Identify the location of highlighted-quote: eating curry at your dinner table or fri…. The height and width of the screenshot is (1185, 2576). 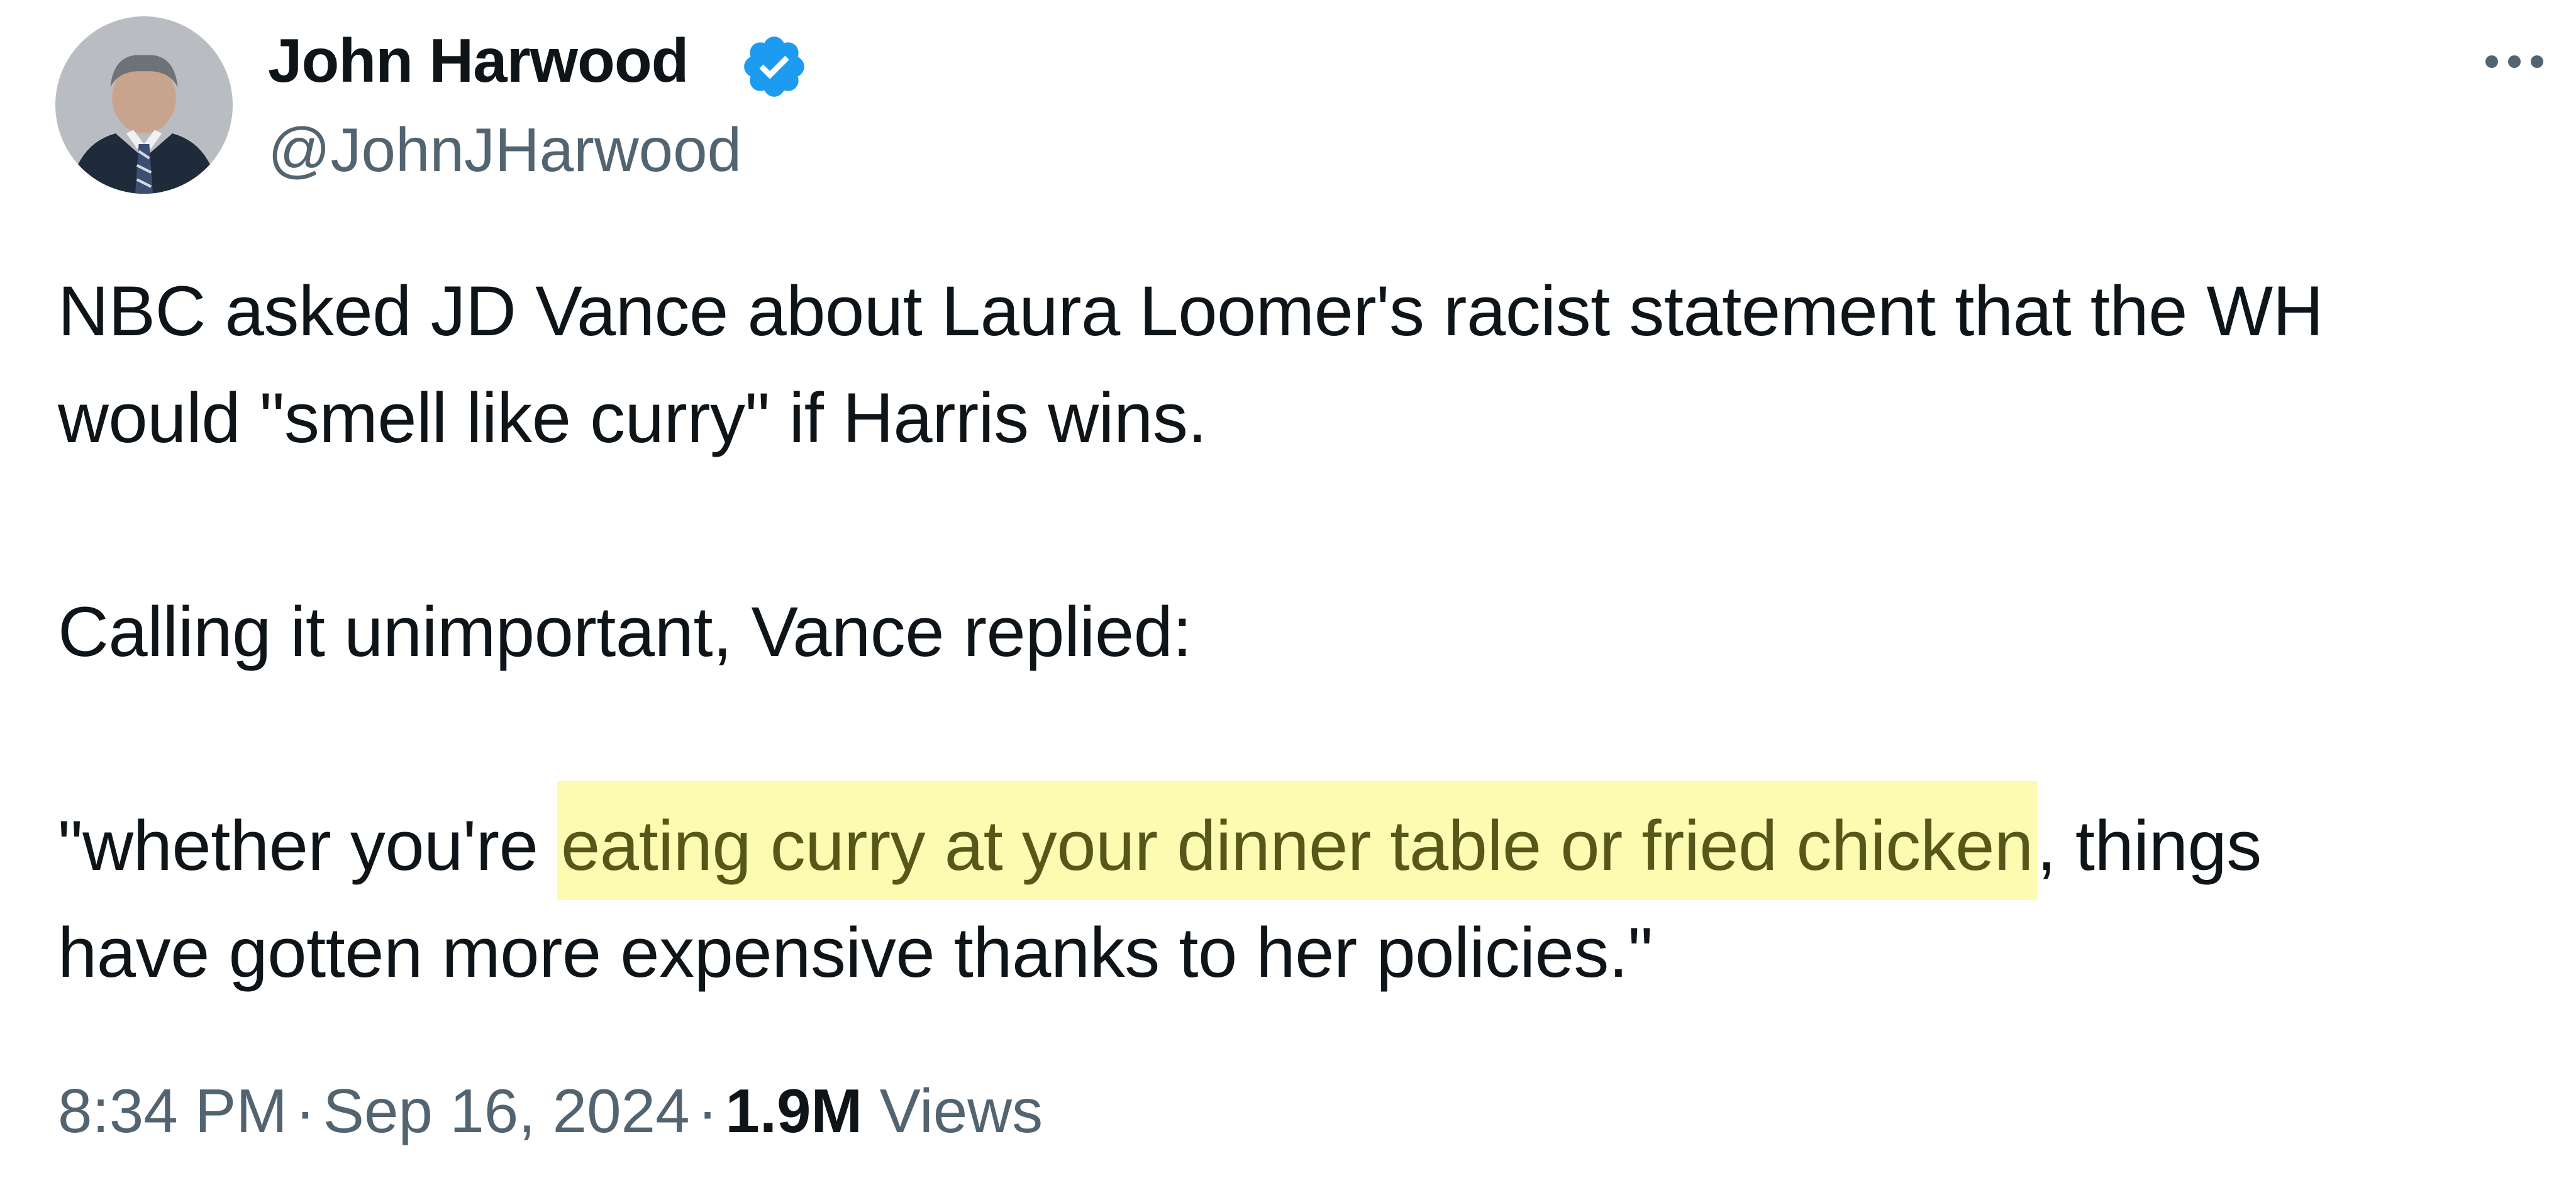
(1297, 841).